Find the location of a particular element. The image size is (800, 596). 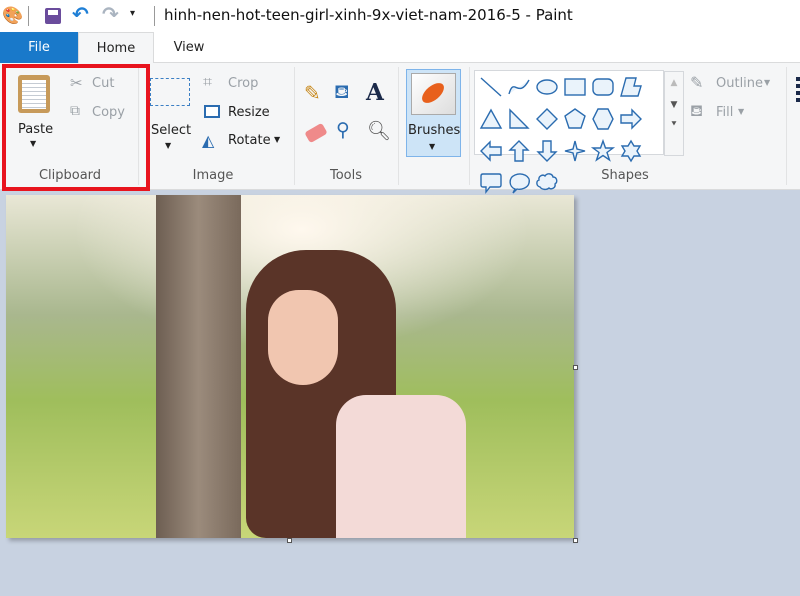

right-arrow-shape-icon is located at coordinates (631, 119).